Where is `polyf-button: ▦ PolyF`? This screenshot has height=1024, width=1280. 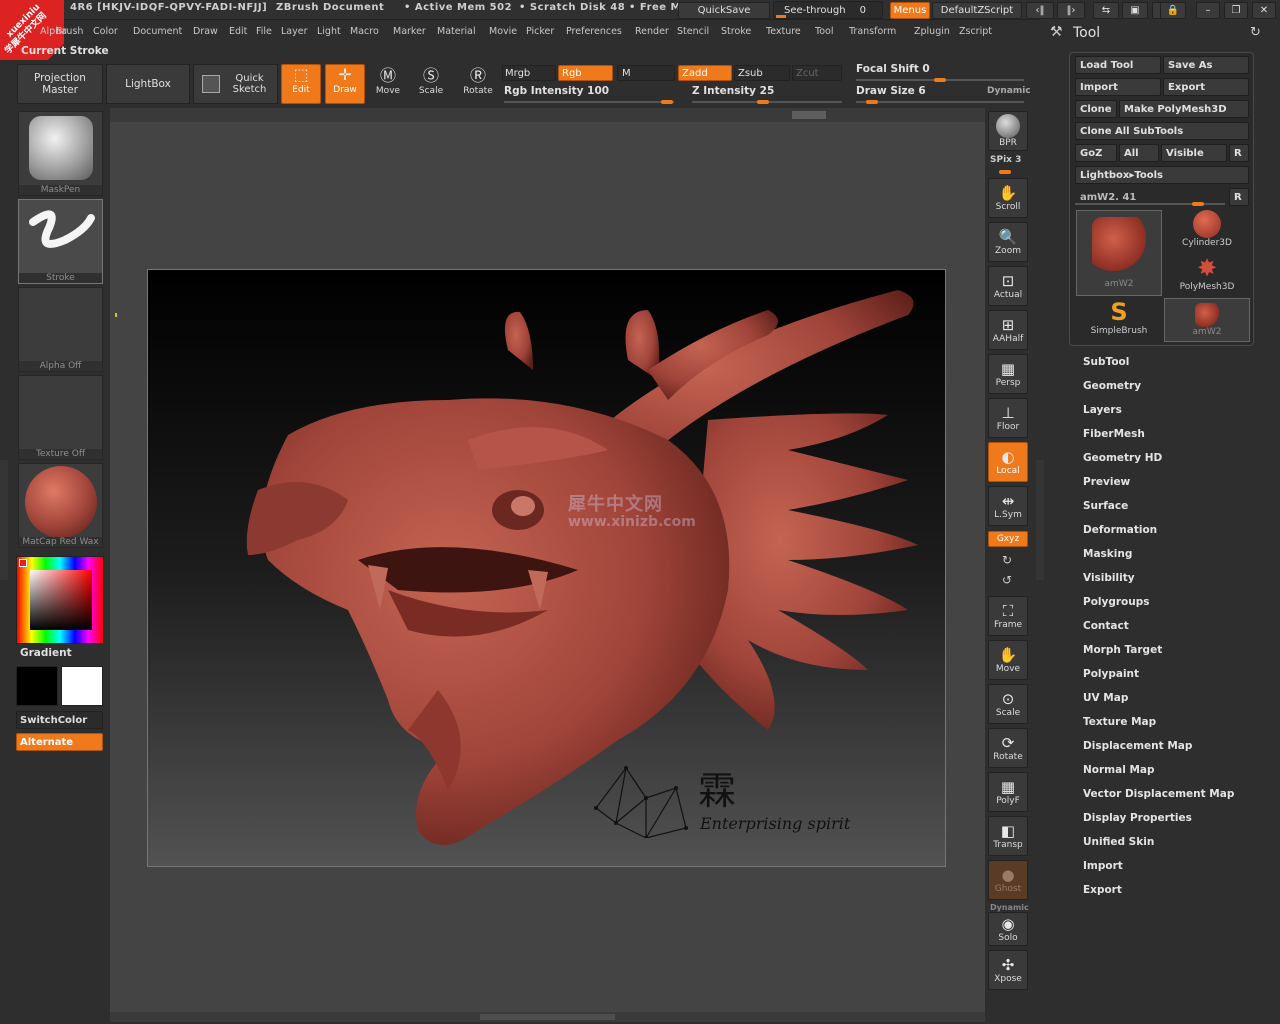
polyf-button: ▦ PolyF is located at coordinates (1008, 792).